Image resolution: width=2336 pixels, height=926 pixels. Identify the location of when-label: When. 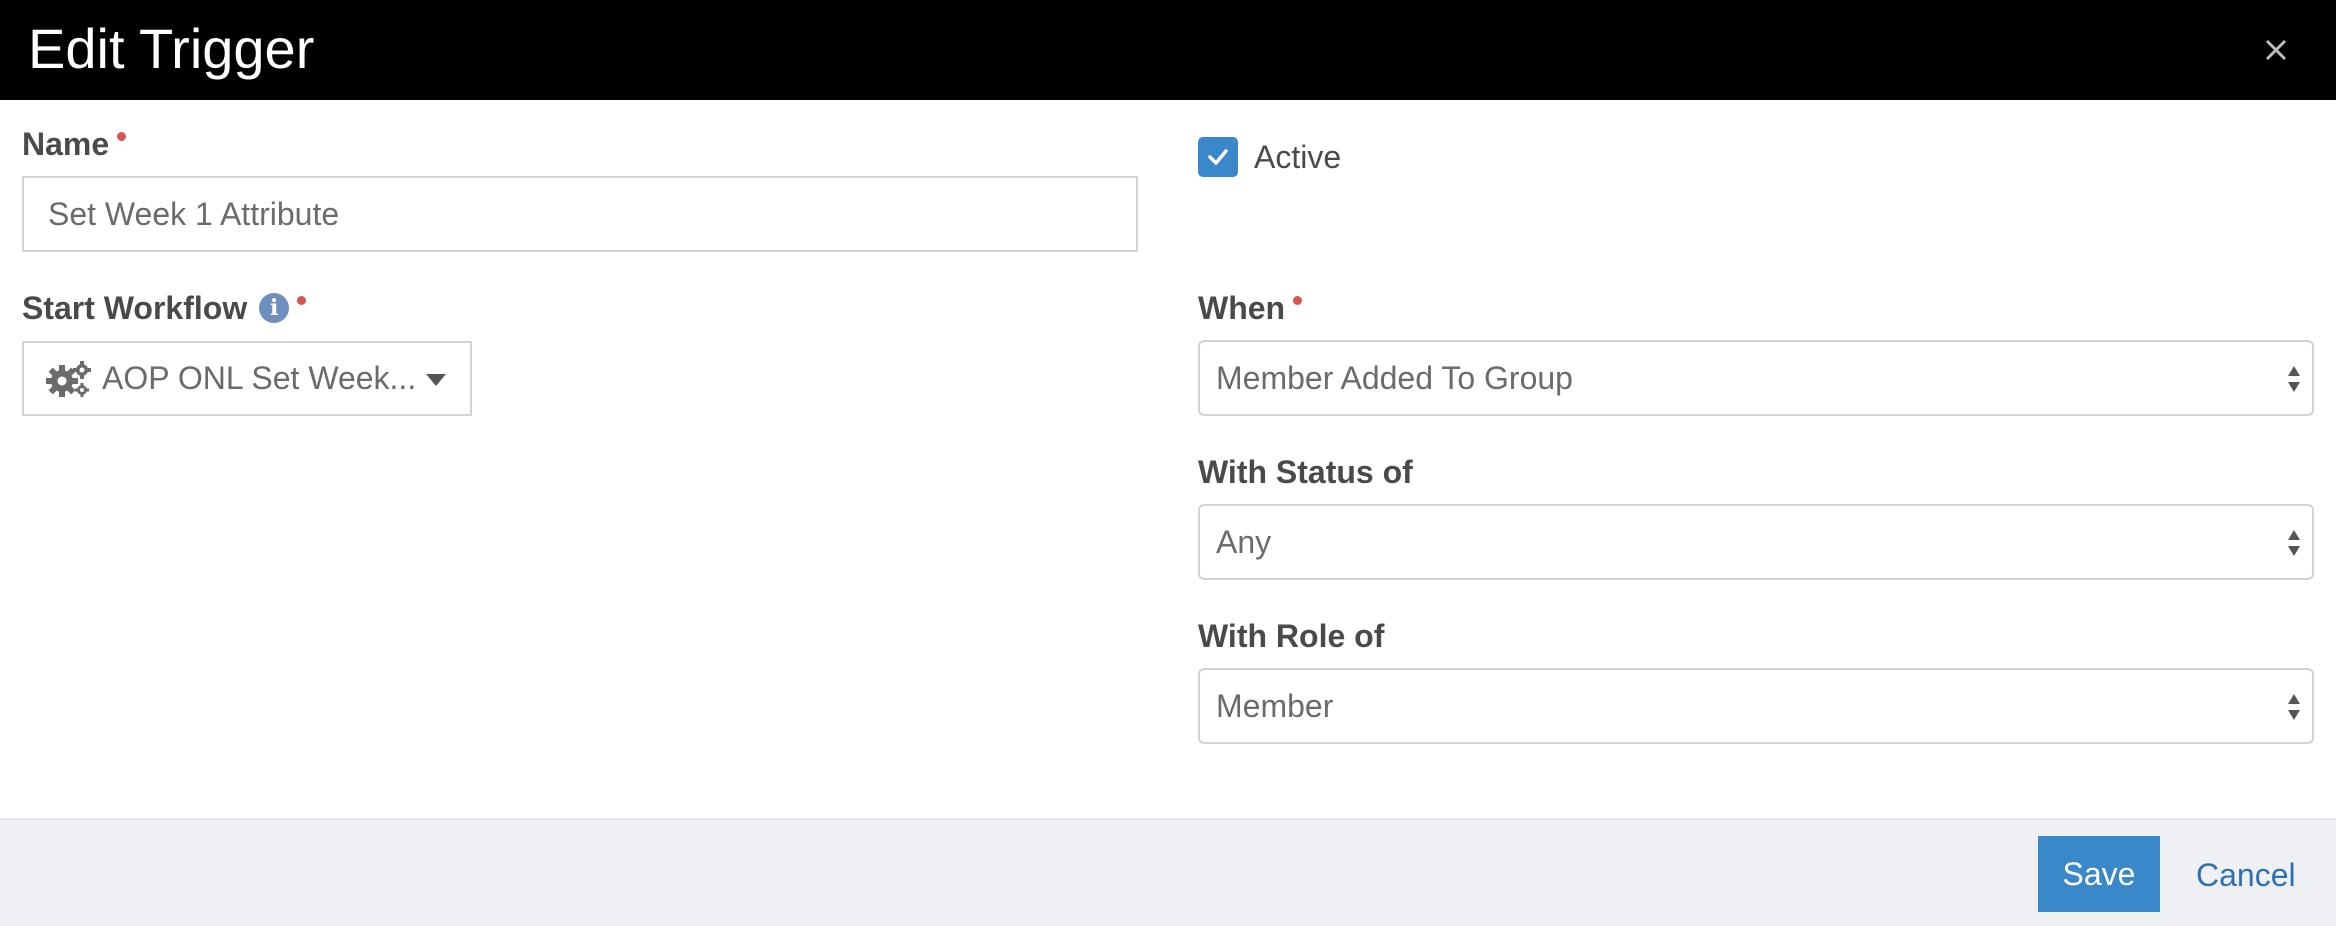
(1250, 308).